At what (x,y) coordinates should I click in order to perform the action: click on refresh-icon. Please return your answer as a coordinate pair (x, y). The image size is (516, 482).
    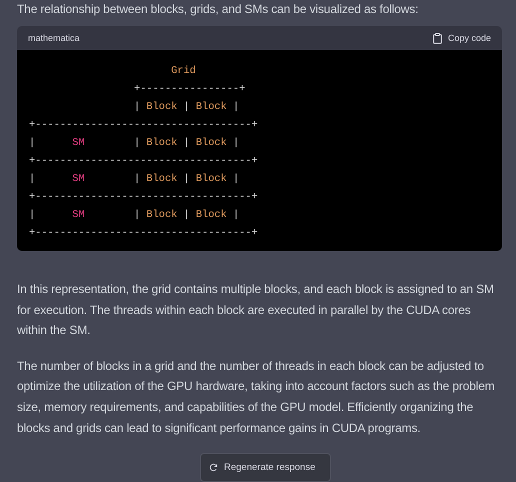
    Looking at the image, I should click on (213, 467).